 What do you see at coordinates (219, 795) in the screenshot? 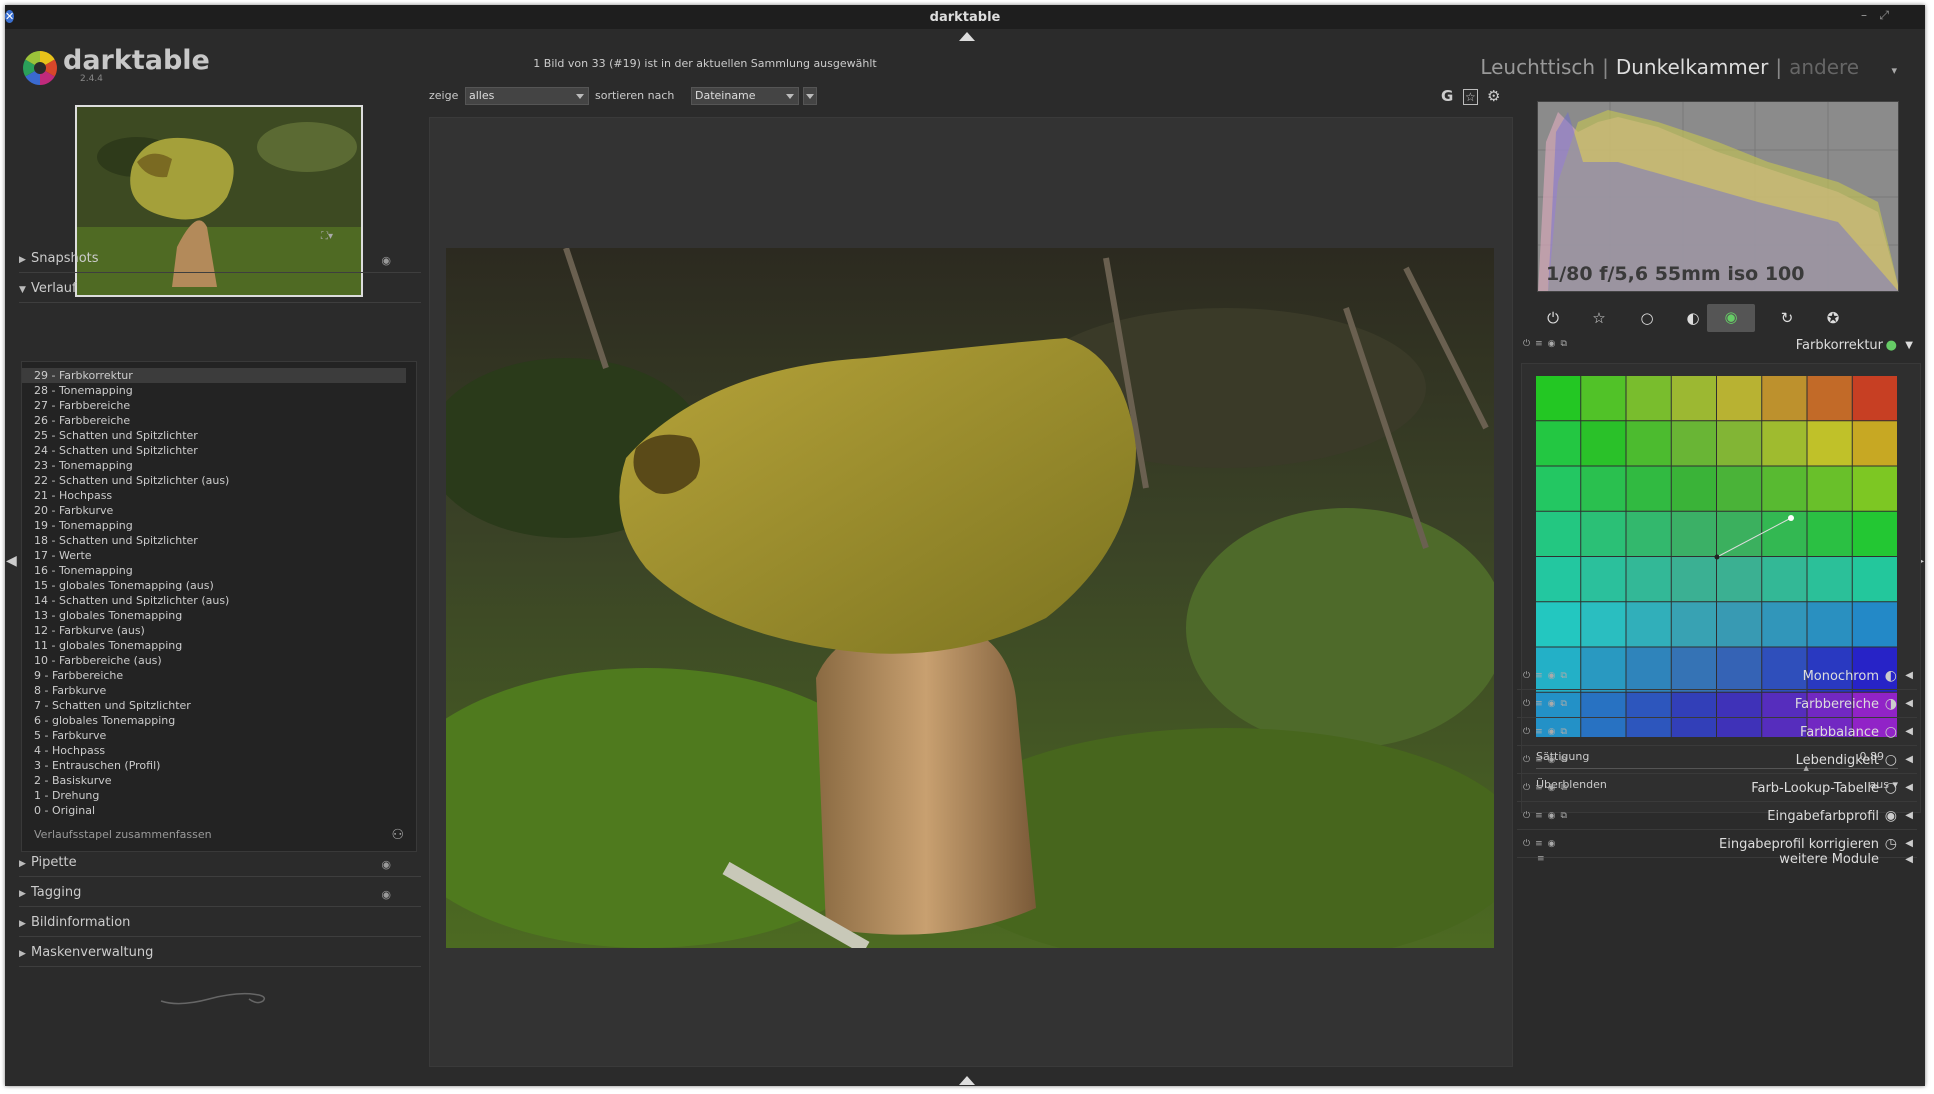
I see `history-item: 1 - Drehung` at bounding box center [219, 795].